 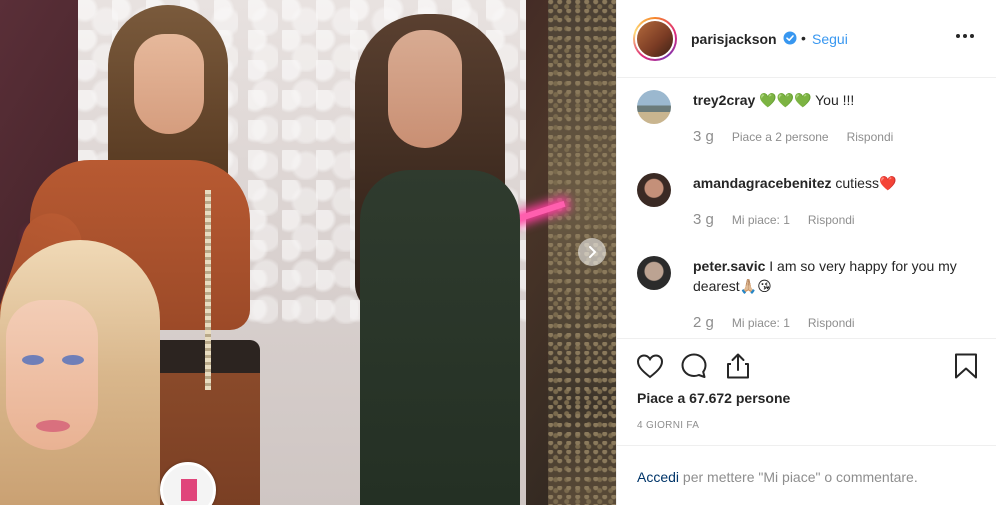 What do you see at coordinates (425, 89) in the screenshot?
I see `man-face` at bounding box center [425, 89].